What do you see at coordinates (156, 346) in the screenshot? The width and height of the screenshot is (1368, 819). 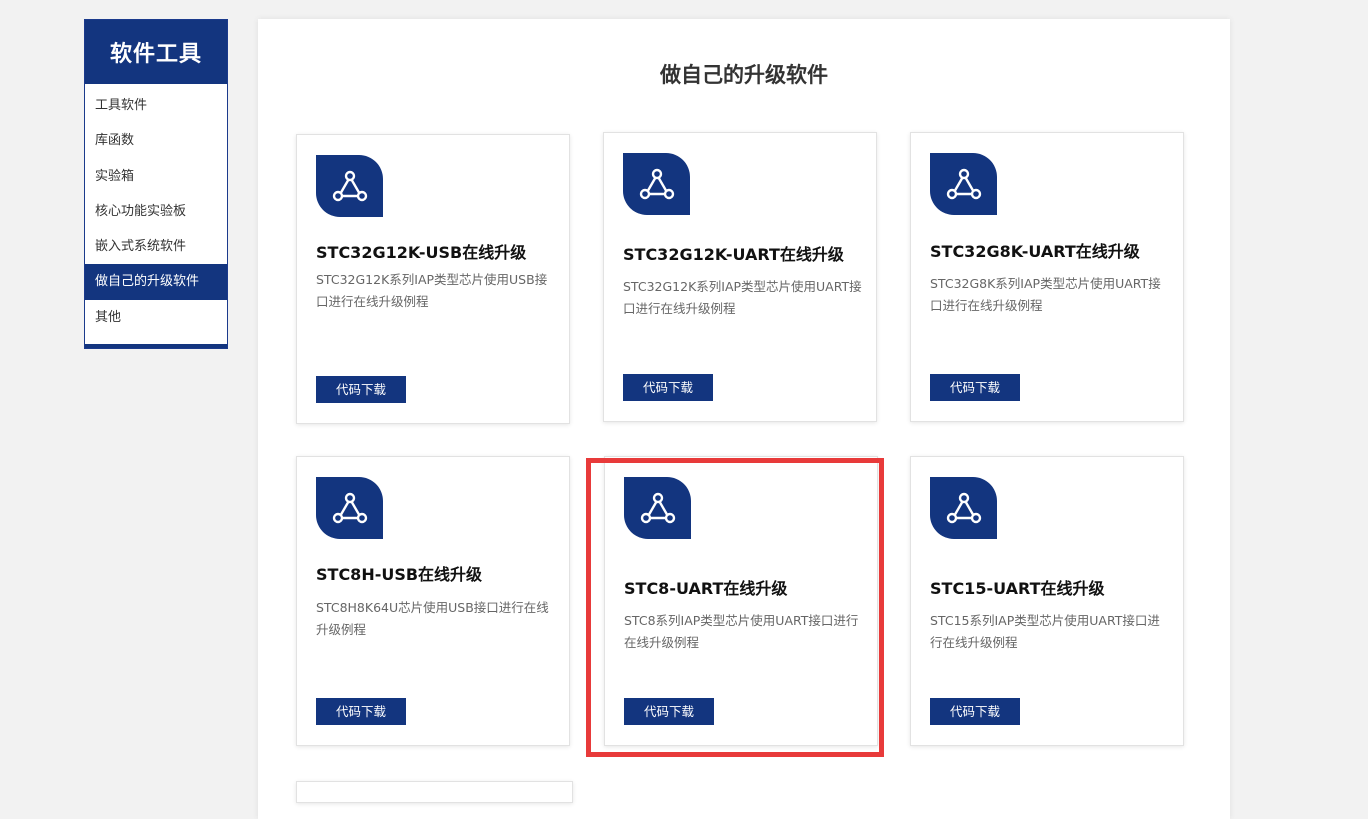 I see `sidebar-bottom-bar` at bounding box center [156, 346].